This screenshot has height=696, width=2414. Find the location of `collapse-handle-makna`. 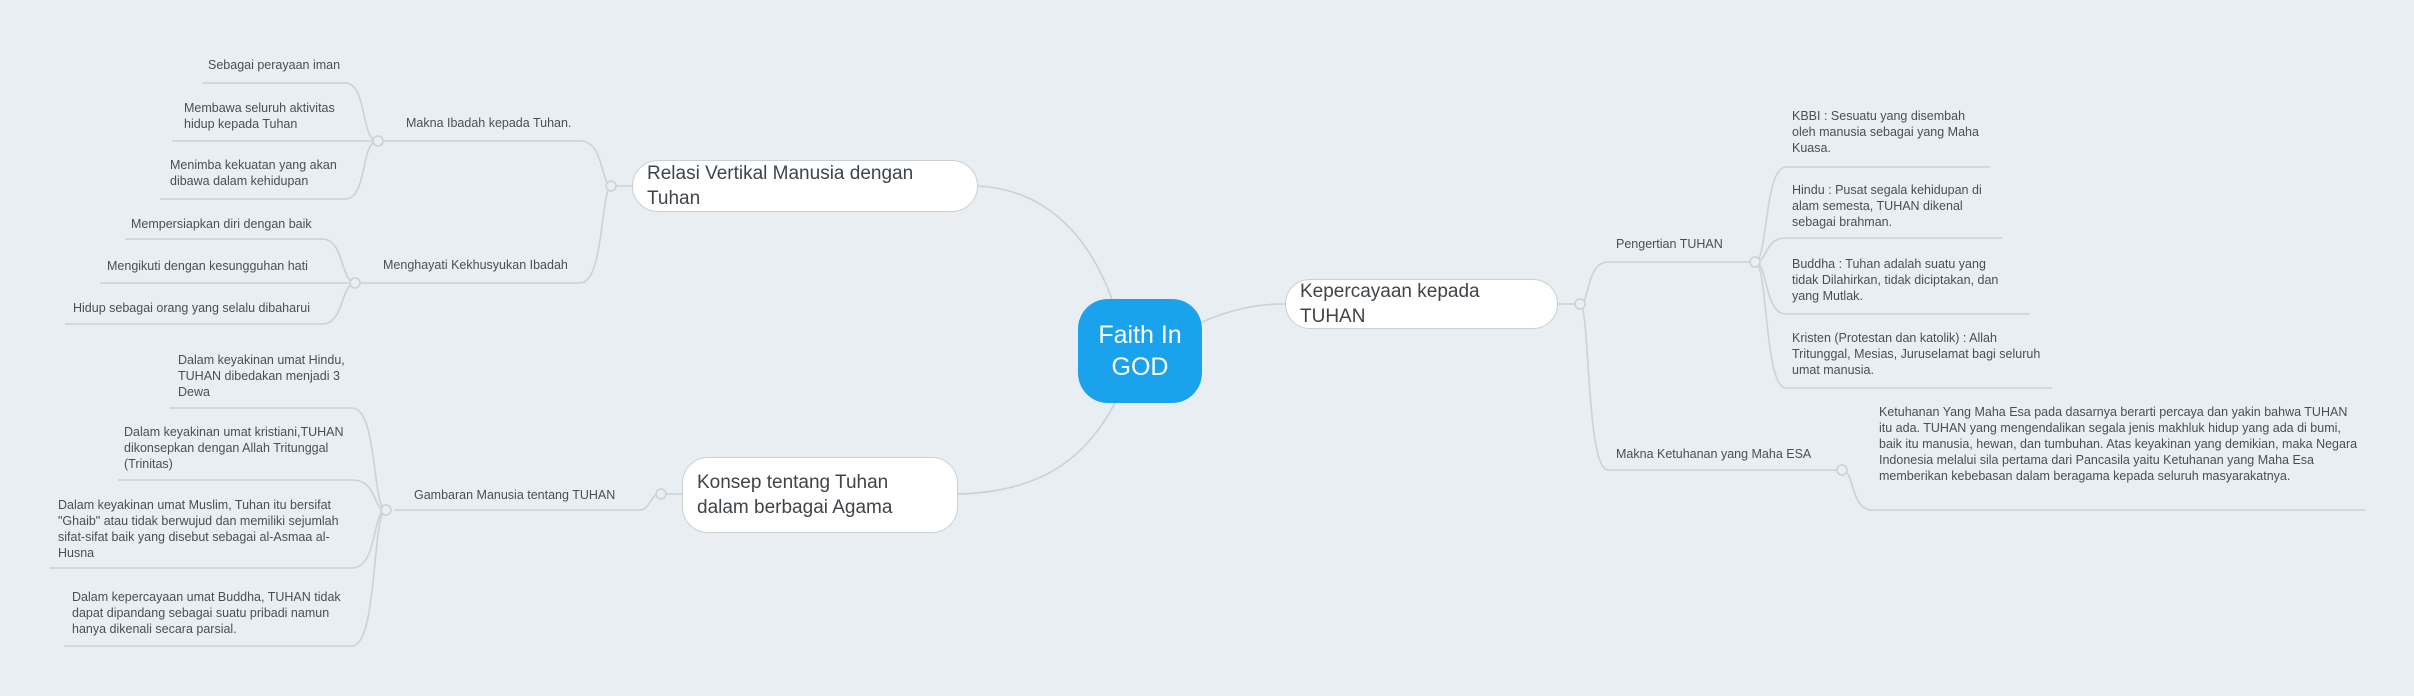

collapse-handle-makna is located at coordinates (378, 141).